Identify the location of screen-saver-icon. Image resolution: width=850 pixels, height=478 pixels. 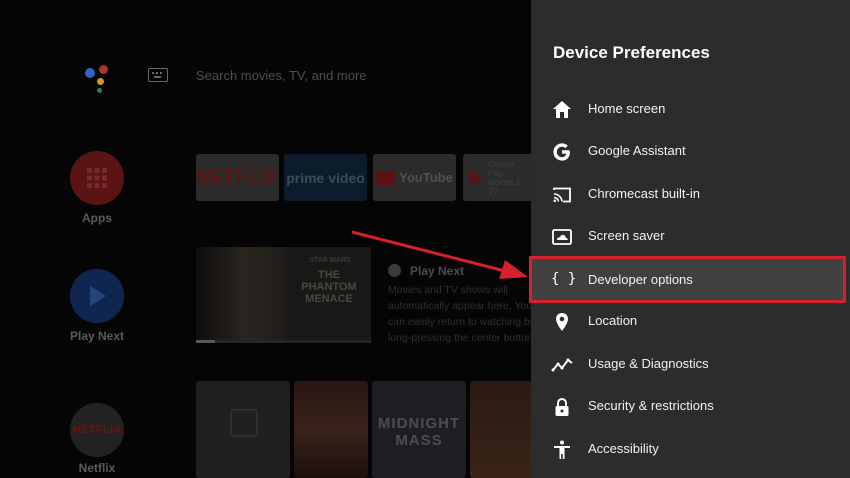
(562, 237).